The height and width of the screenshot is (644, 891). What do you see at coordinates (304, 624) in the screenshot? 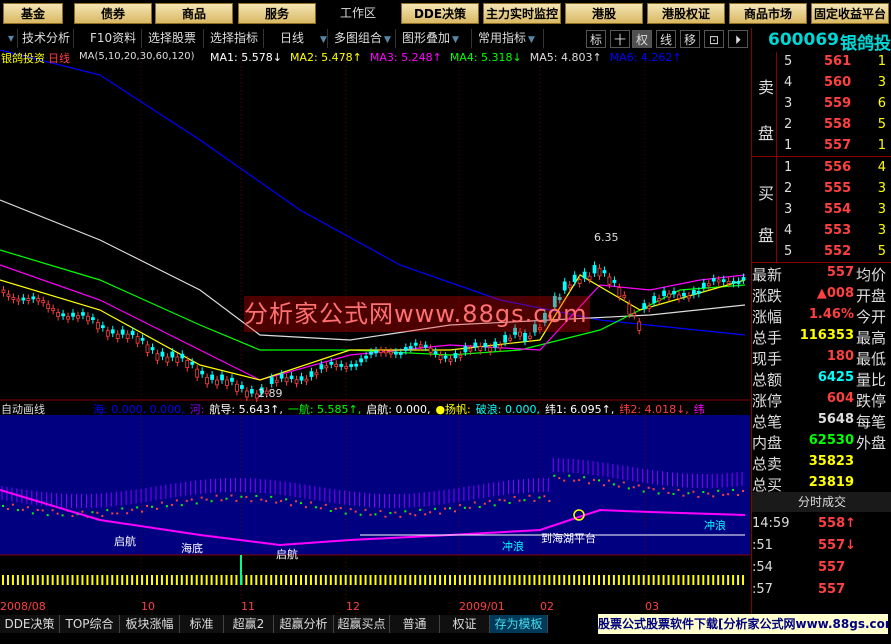
I see `bottom-tab: 超赢分析` at bounding box center [304, 624].